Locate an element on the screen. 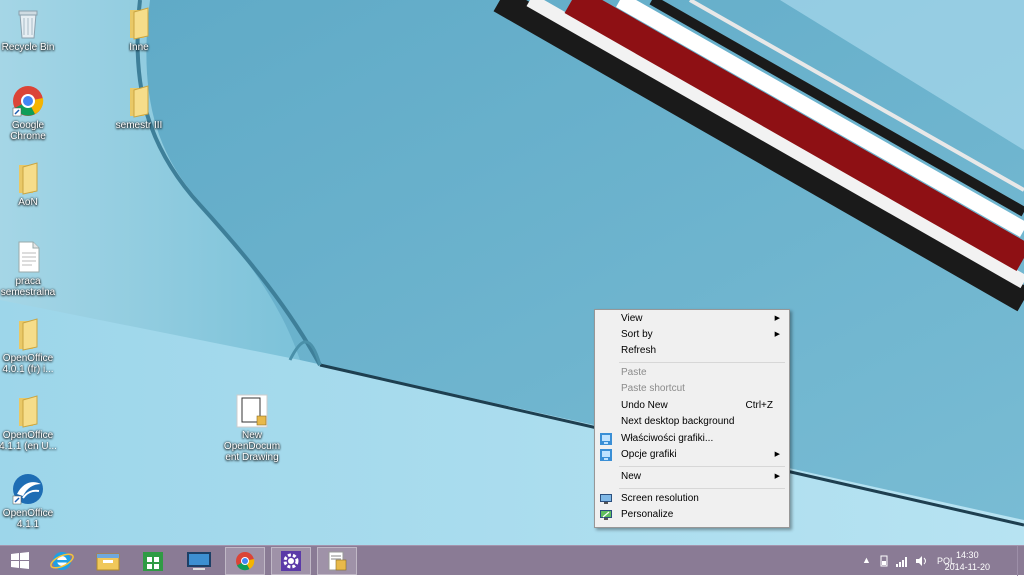 This screenshot has width=1024, height=578. battery-icon is located at coordinates (884, 561).